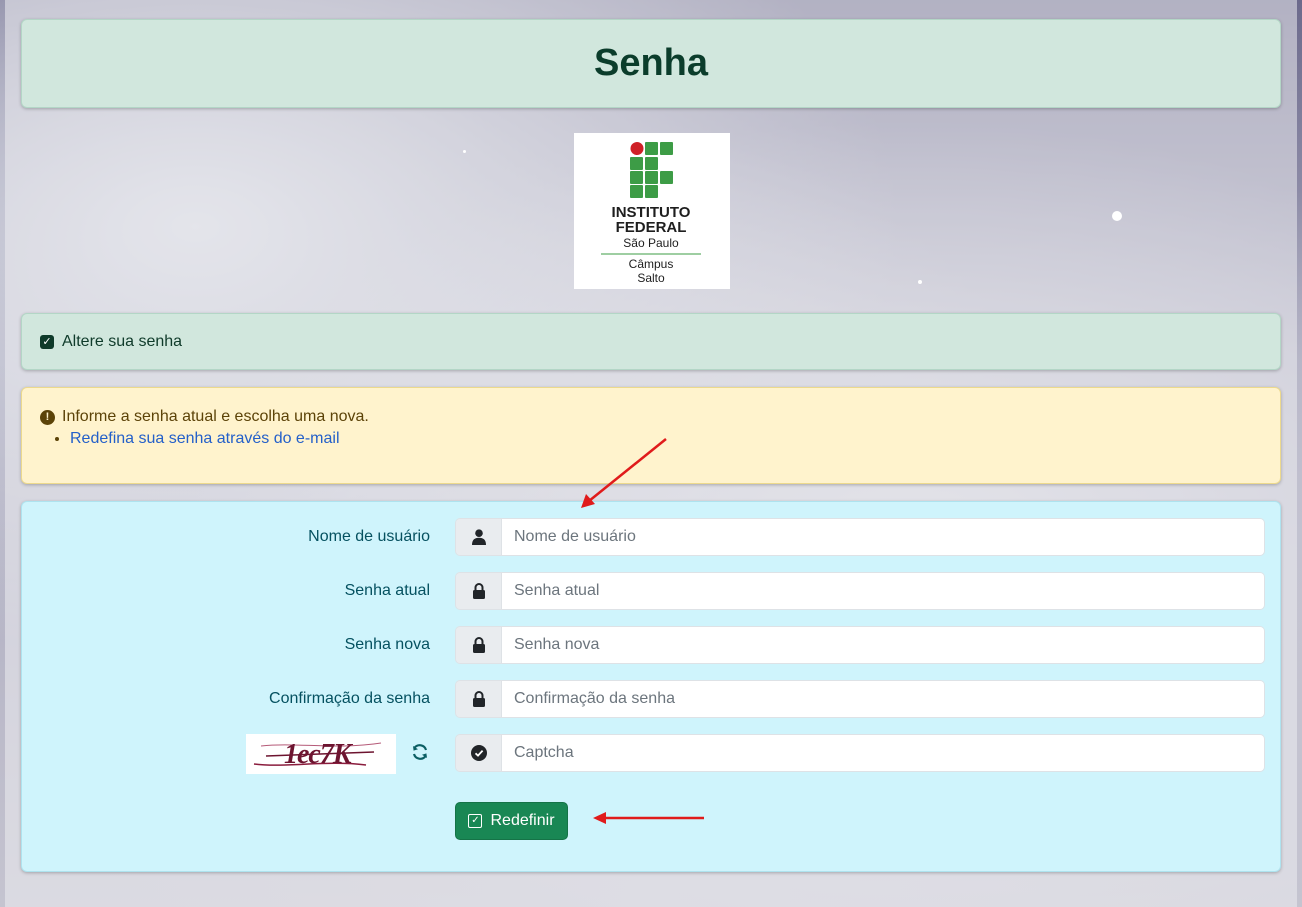  Describe the element at coordinates (651, 278) in the screenshot. I see `svg-text: Salto` at that location.